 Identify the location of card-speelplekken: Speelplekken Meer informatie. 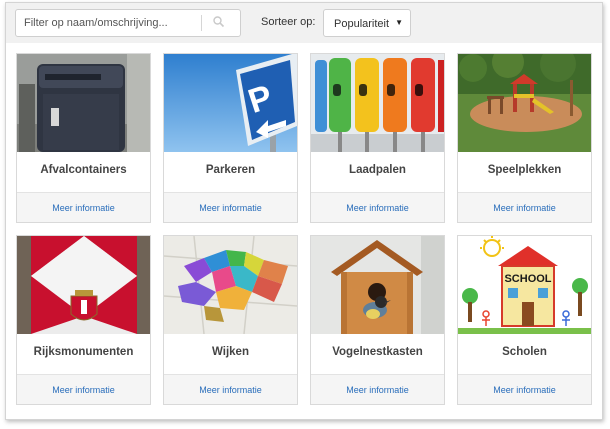
(524, 138).